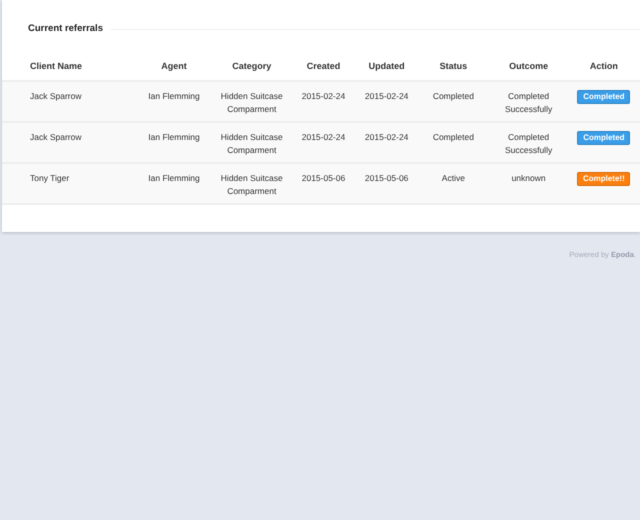  Describe the element at coordinates (529, 178) in the screenshot. I see `table-cell: unknown` at that location.